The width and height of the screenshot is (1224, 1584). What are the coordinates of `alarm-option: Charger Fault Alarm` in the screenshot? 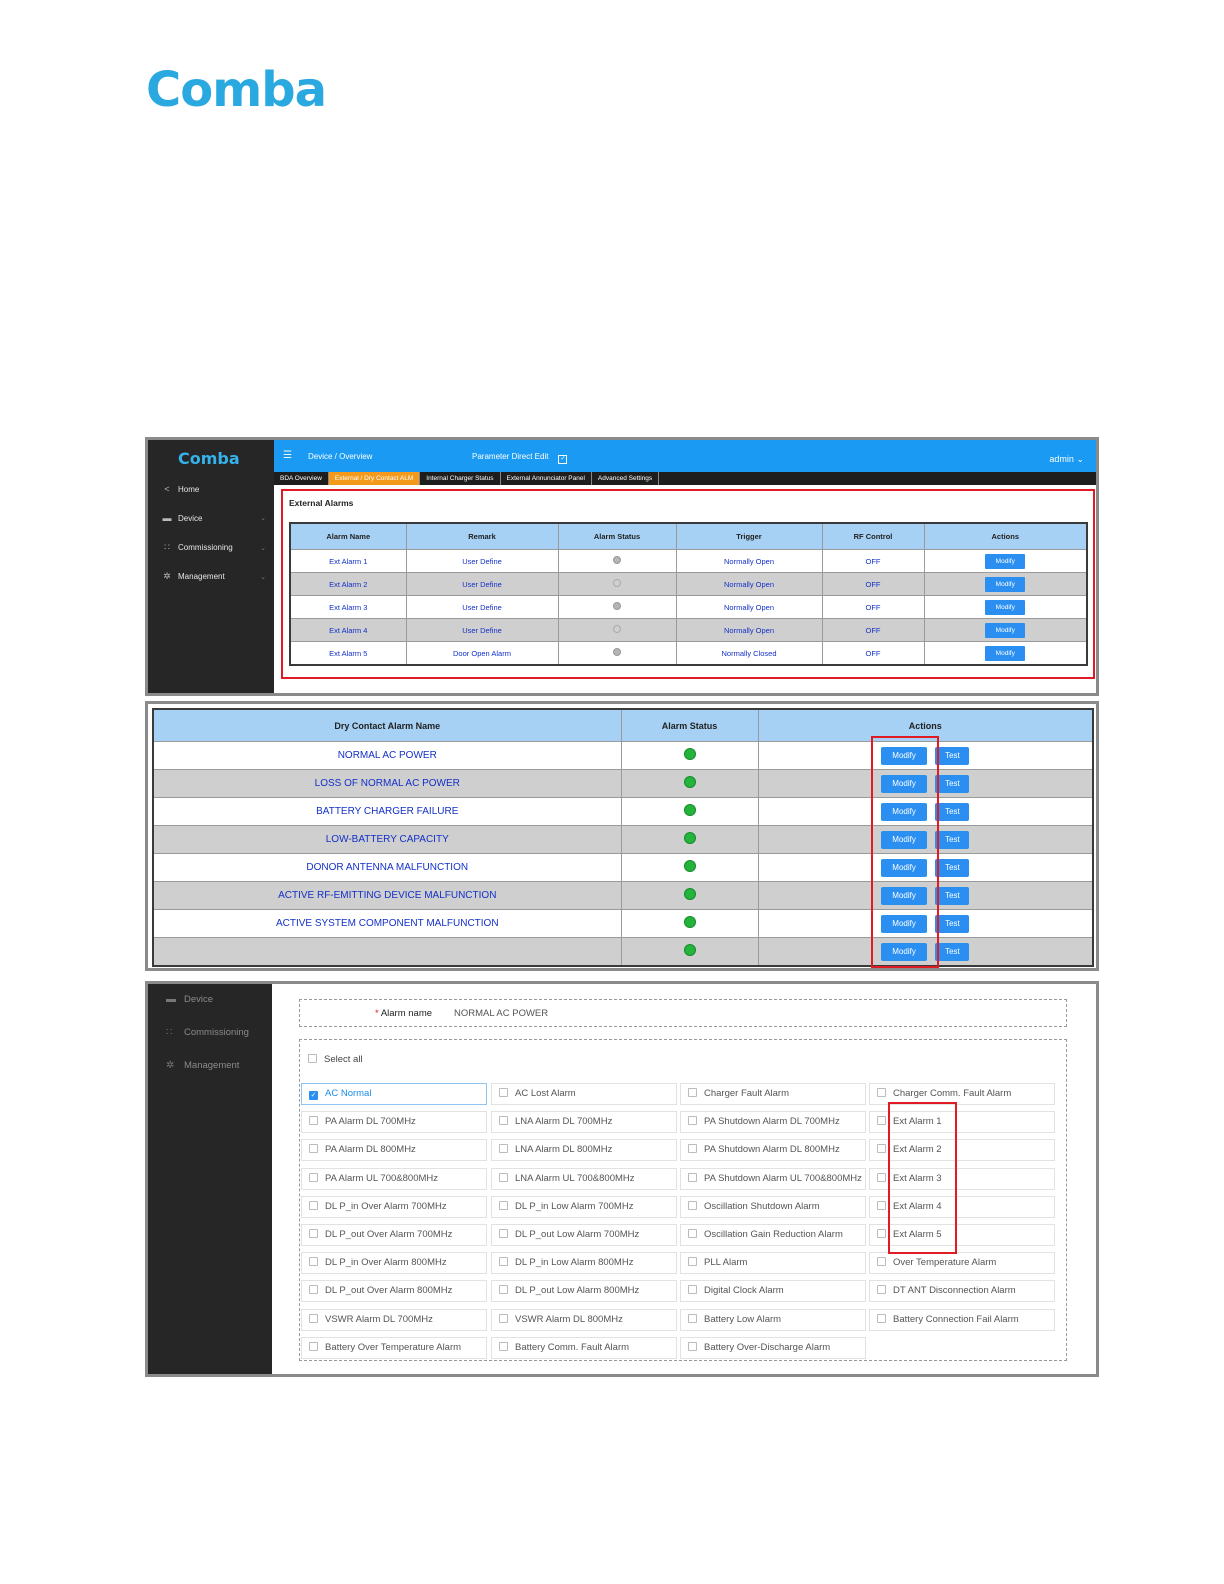 It's located at (773, 1094).